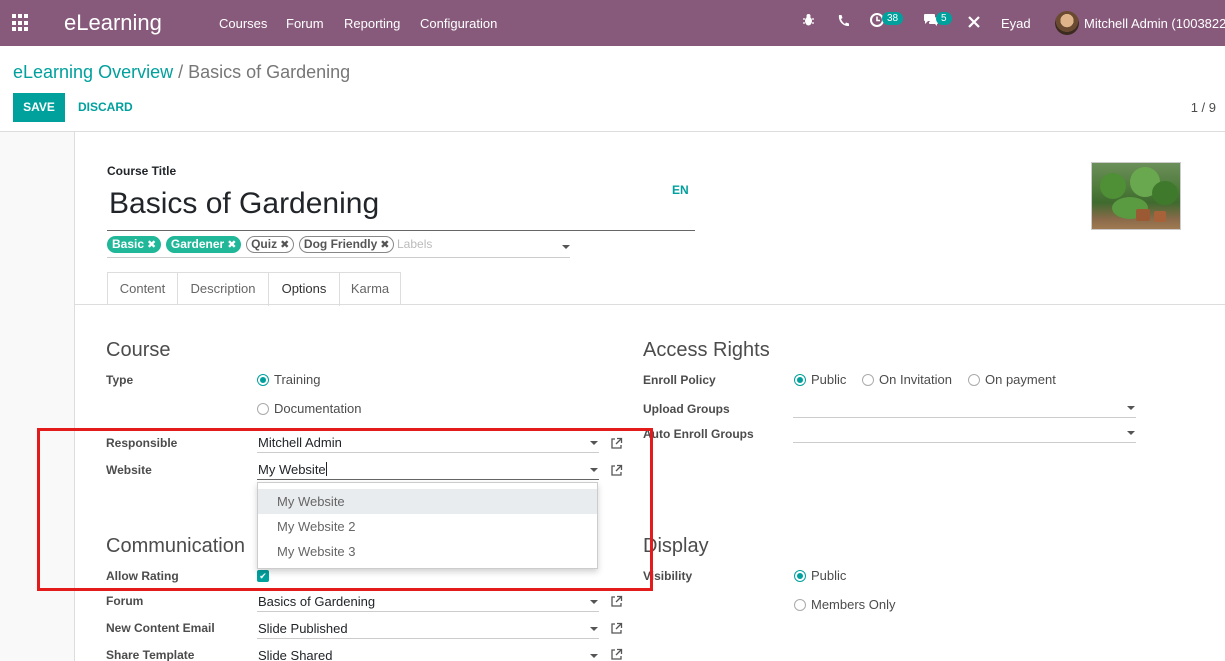 This screenshot has height=661, width=1225. What do you see at coordinates (853, 604) in the screenshot?
I see `visibility-members-label: Members Only` at bounding box center [853, 604].